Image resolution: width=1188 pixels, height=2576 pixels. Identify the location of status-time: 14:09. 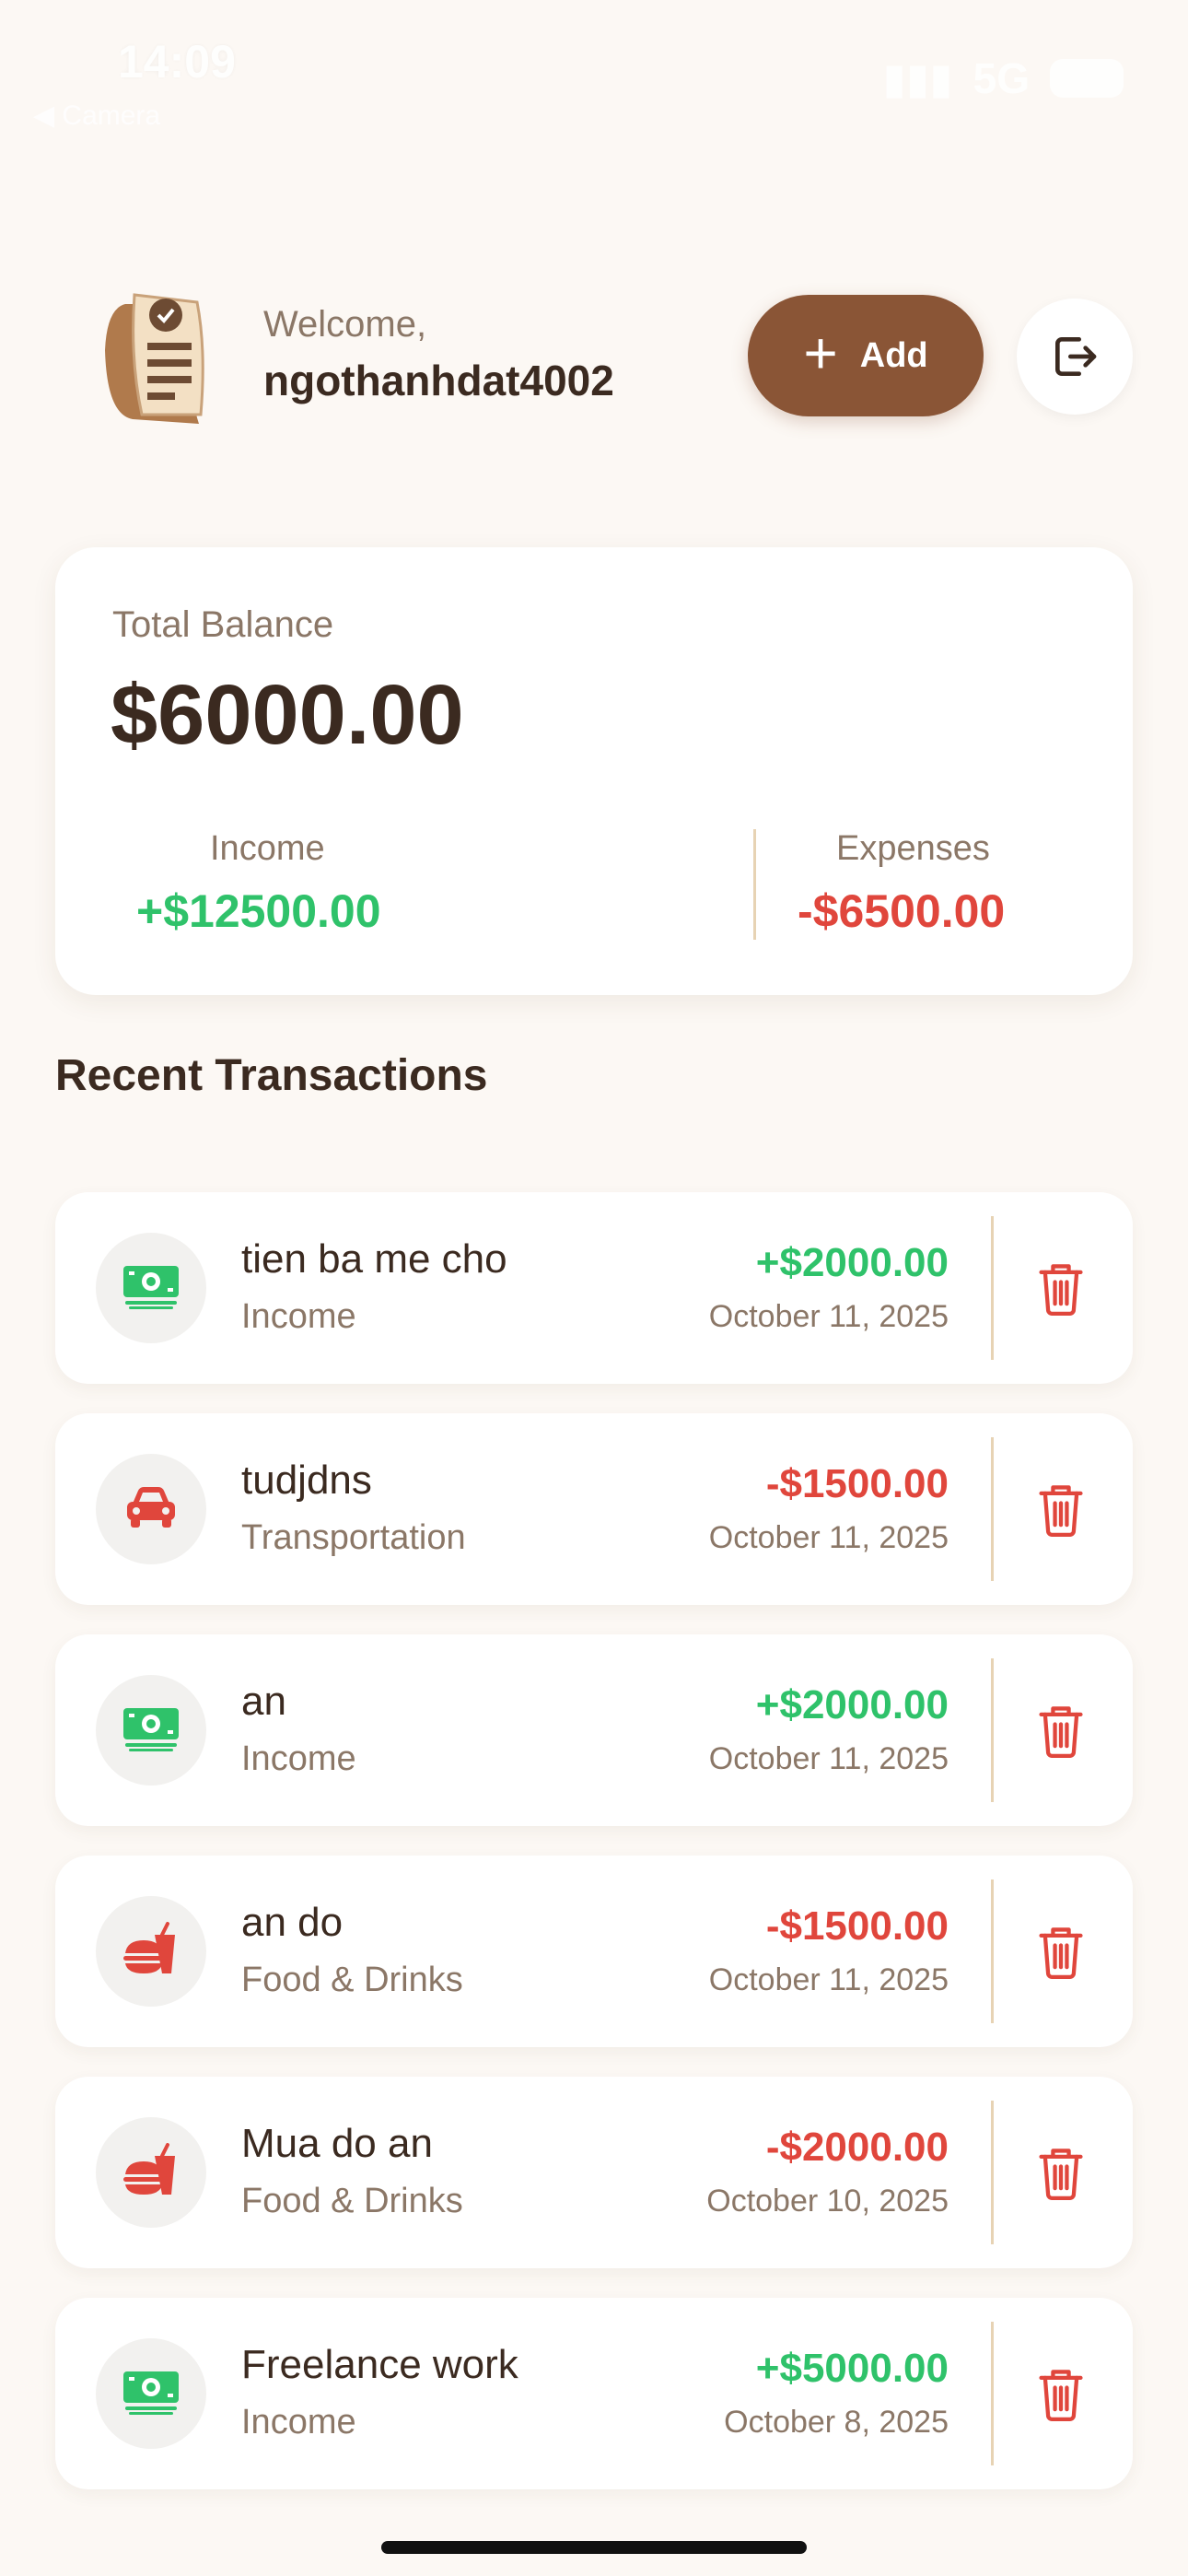
(177, 62).